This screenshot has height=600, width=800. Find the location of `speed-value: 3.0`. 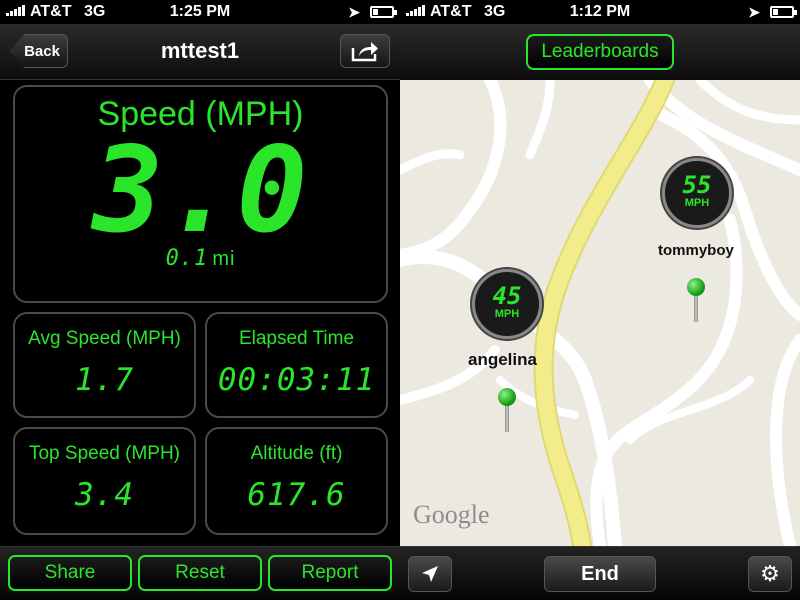

speed-value: 3.0 is located at coordinates (200, 190).